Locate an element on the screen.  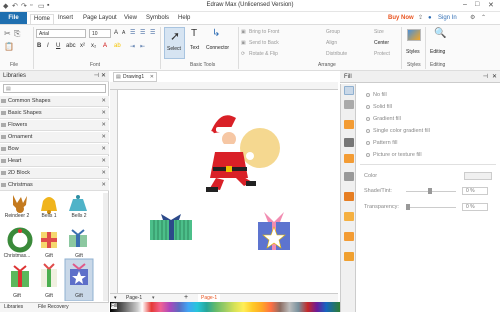
align-icon: ☰ is located at coordinates (142, 32).